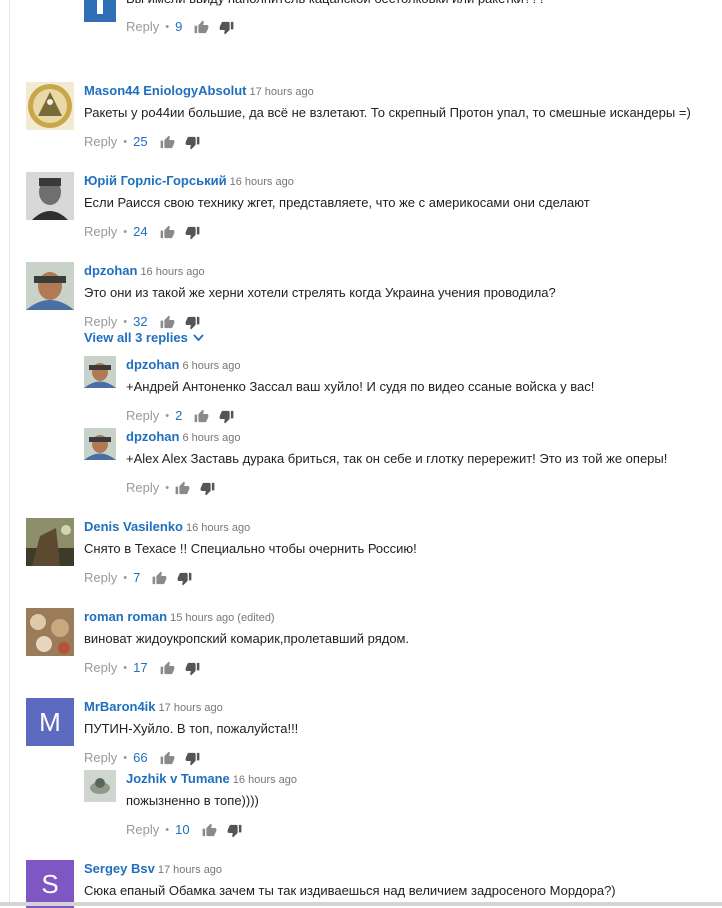 The width and height of the screenshot is (722, 908). I want to click on comment-actions: Reply • 24, so click(400, 232).